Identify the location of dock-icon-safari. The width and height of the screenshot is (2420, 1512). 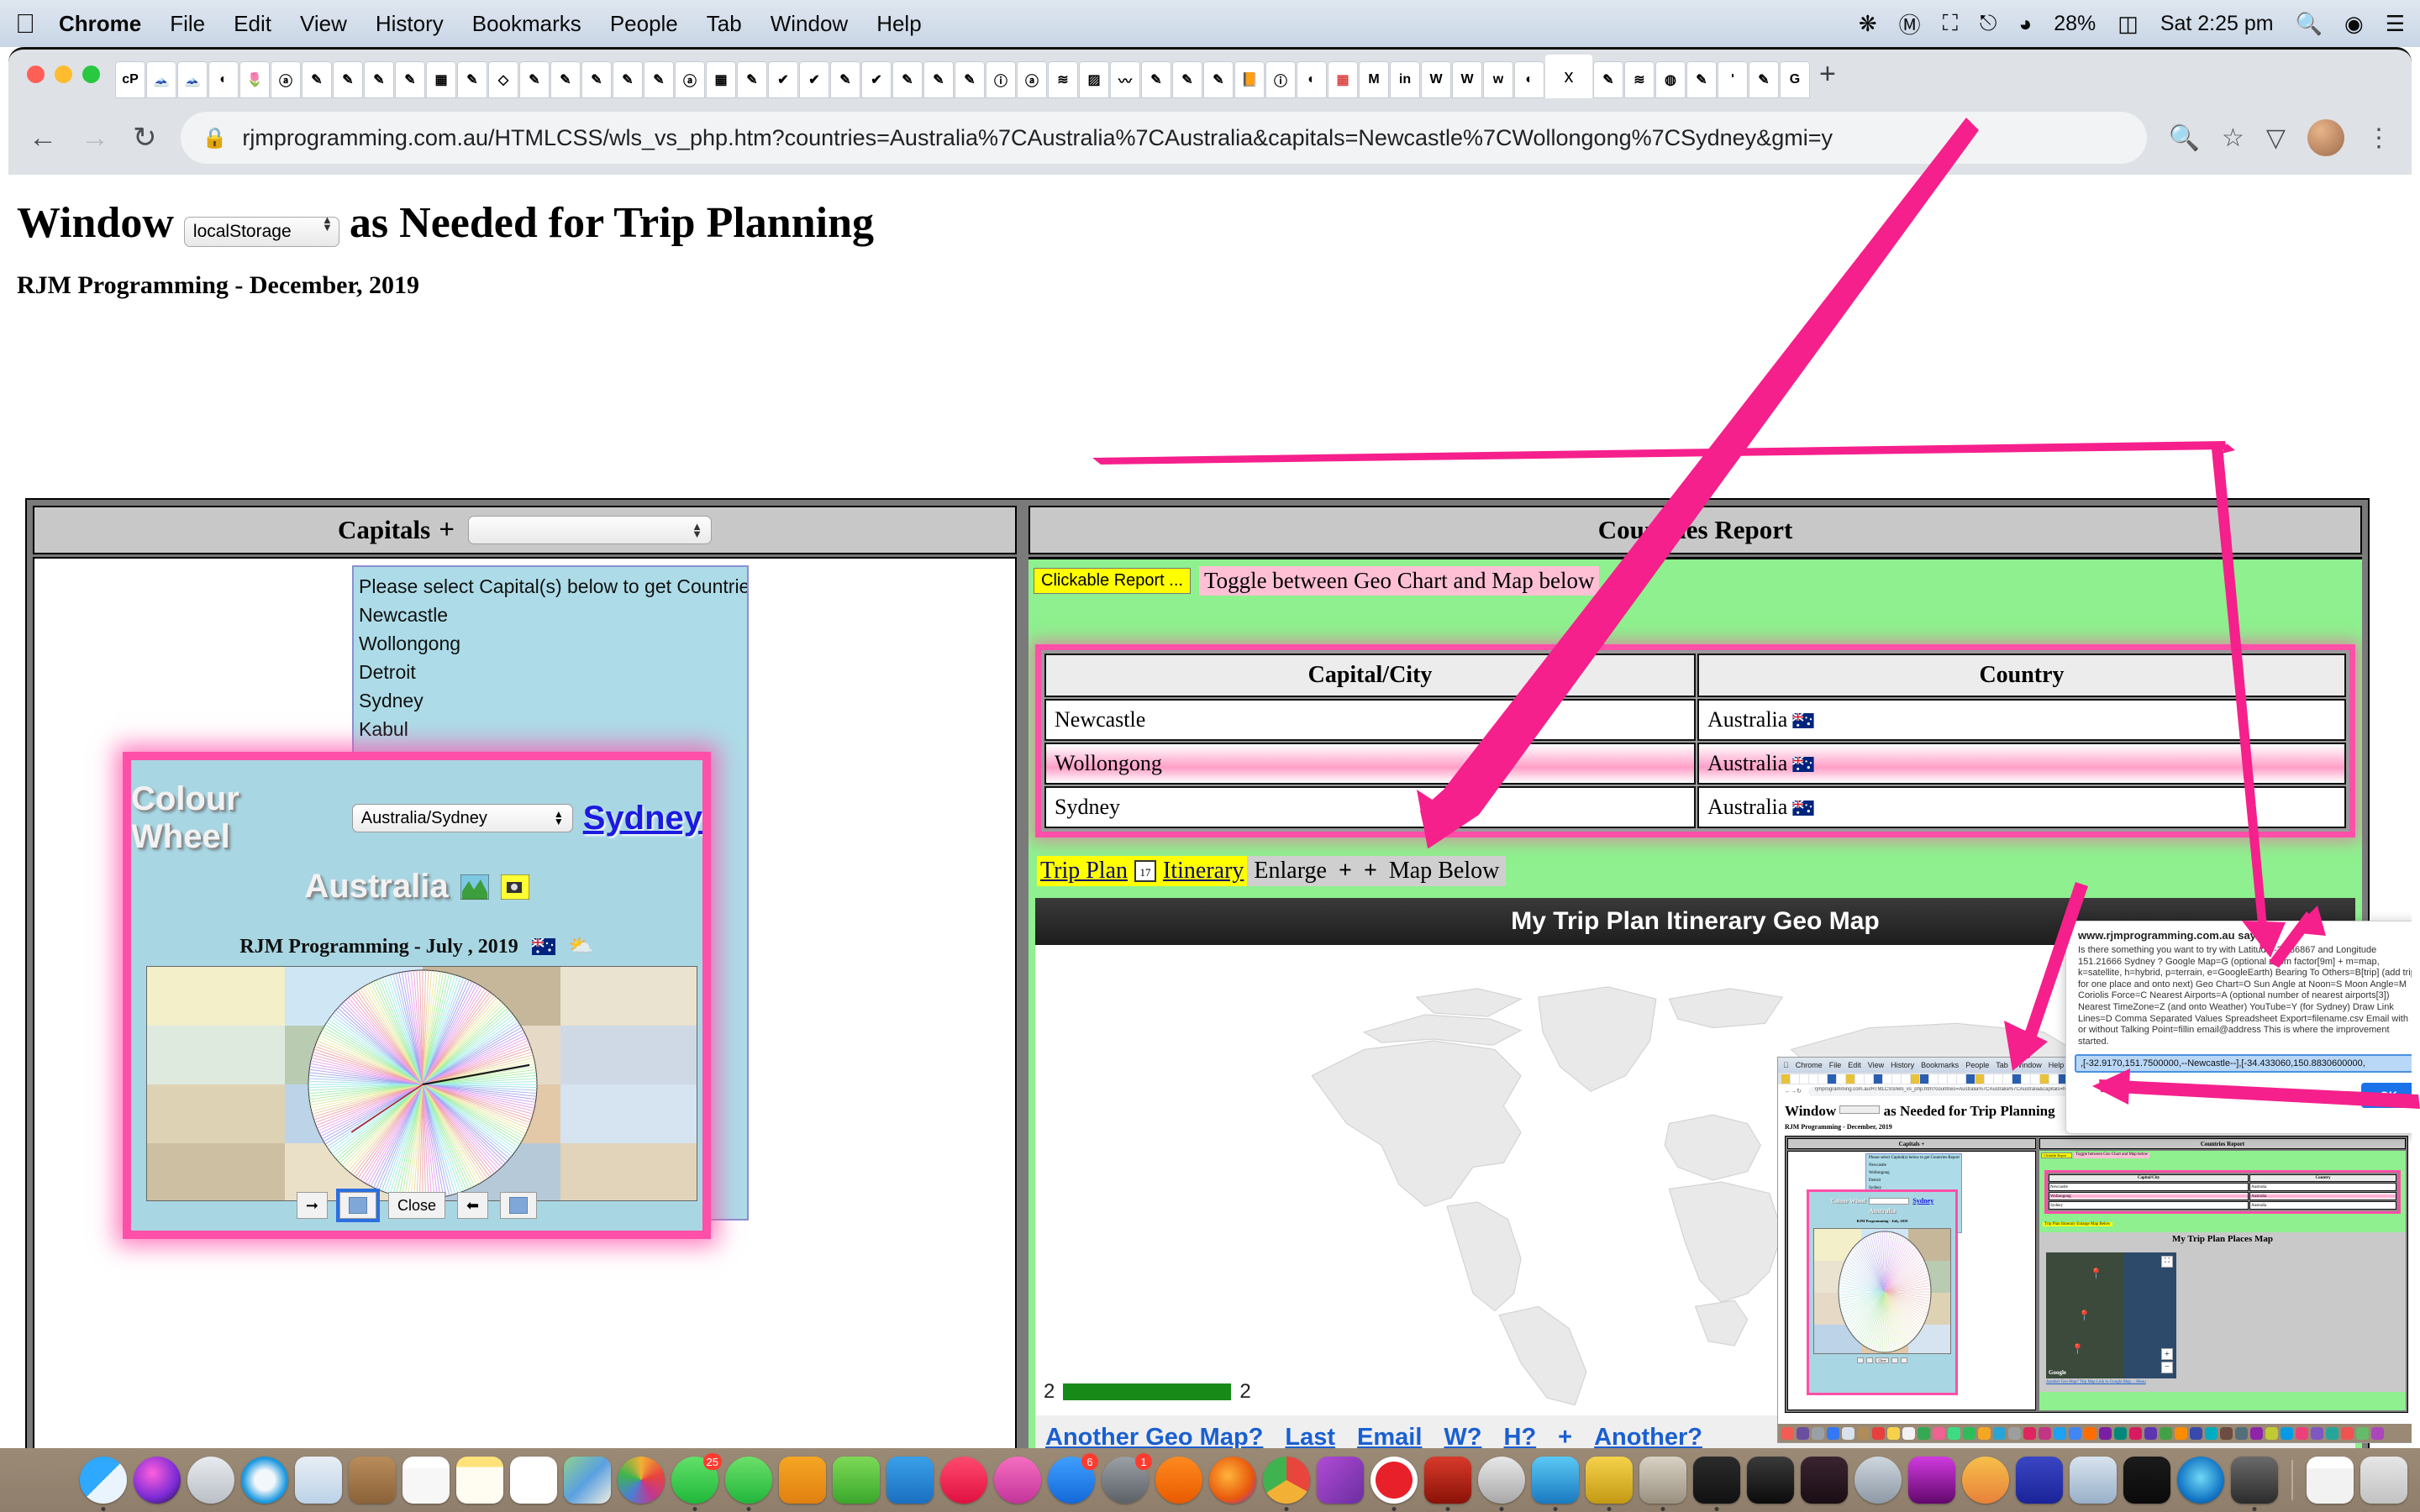
(264, 1480).